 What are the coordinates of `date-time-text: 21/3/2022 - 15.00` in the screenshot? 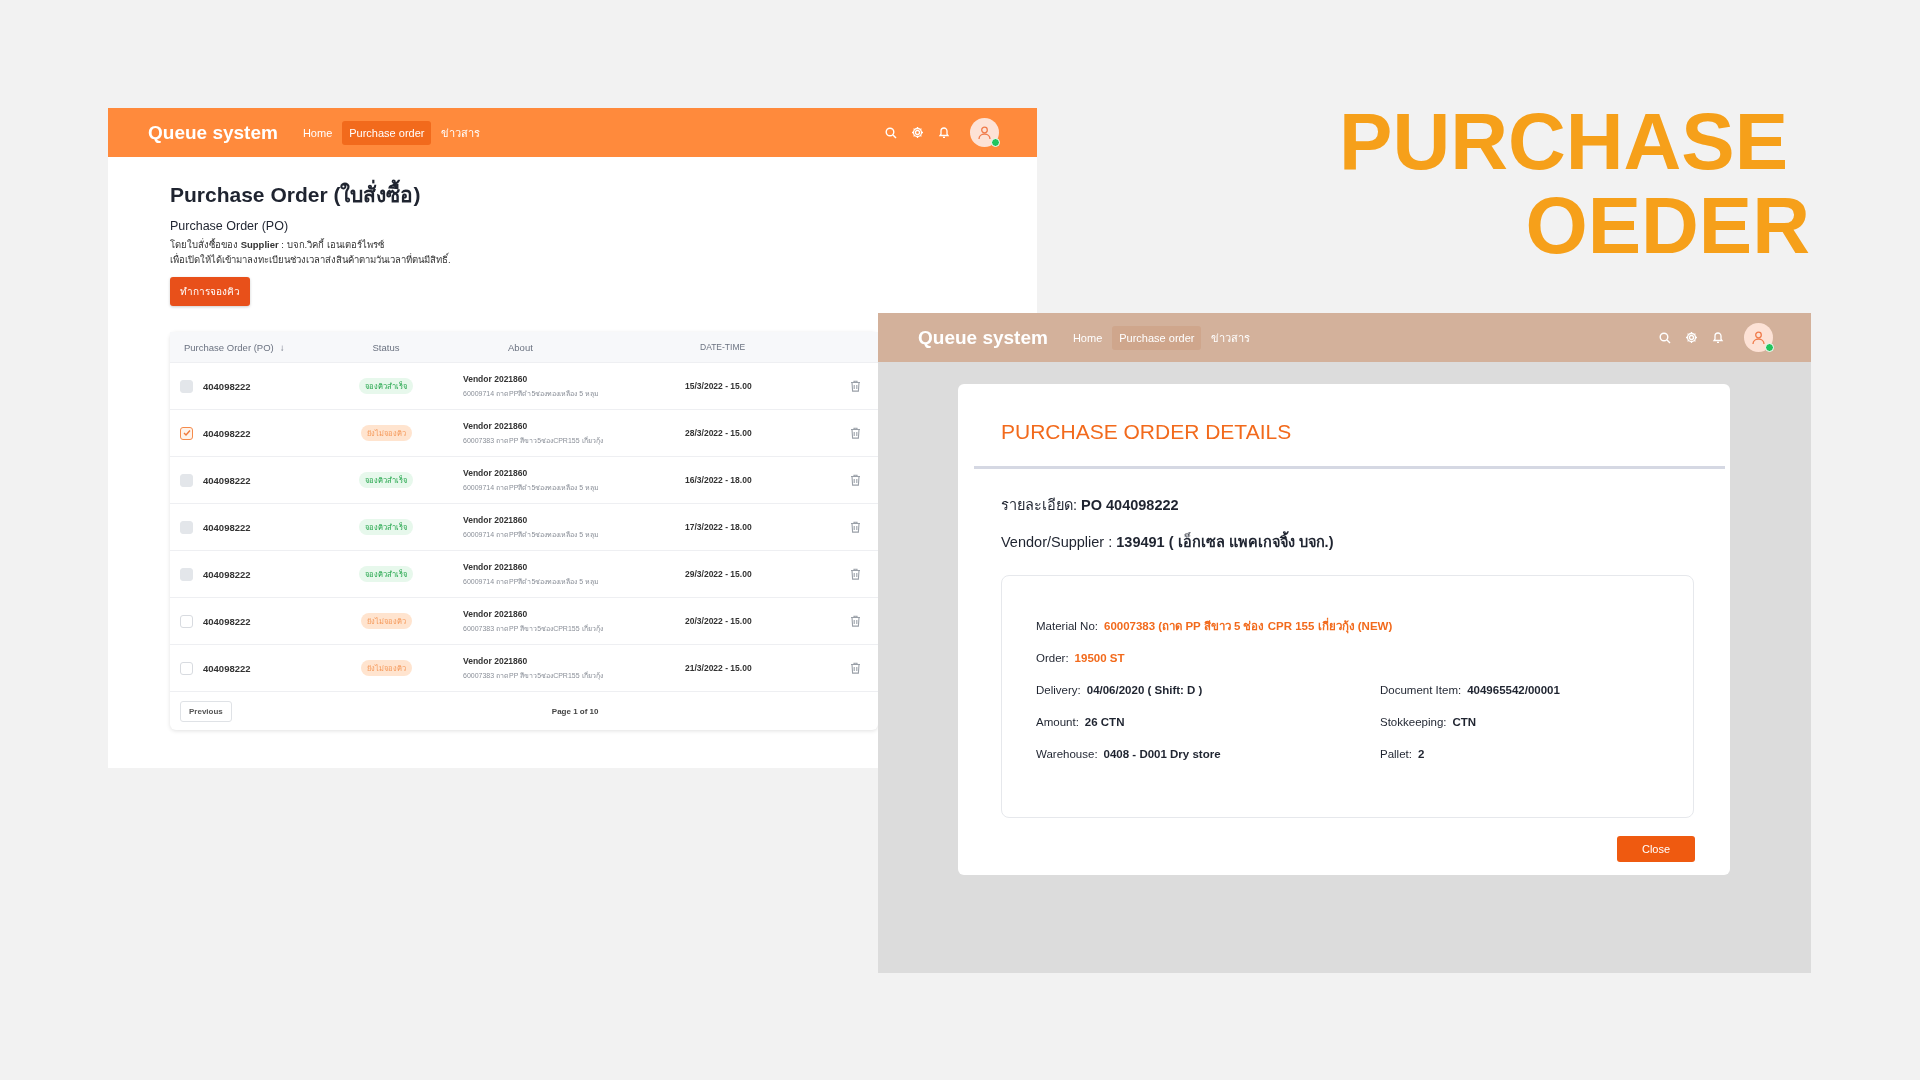 It's located at (718, 668).